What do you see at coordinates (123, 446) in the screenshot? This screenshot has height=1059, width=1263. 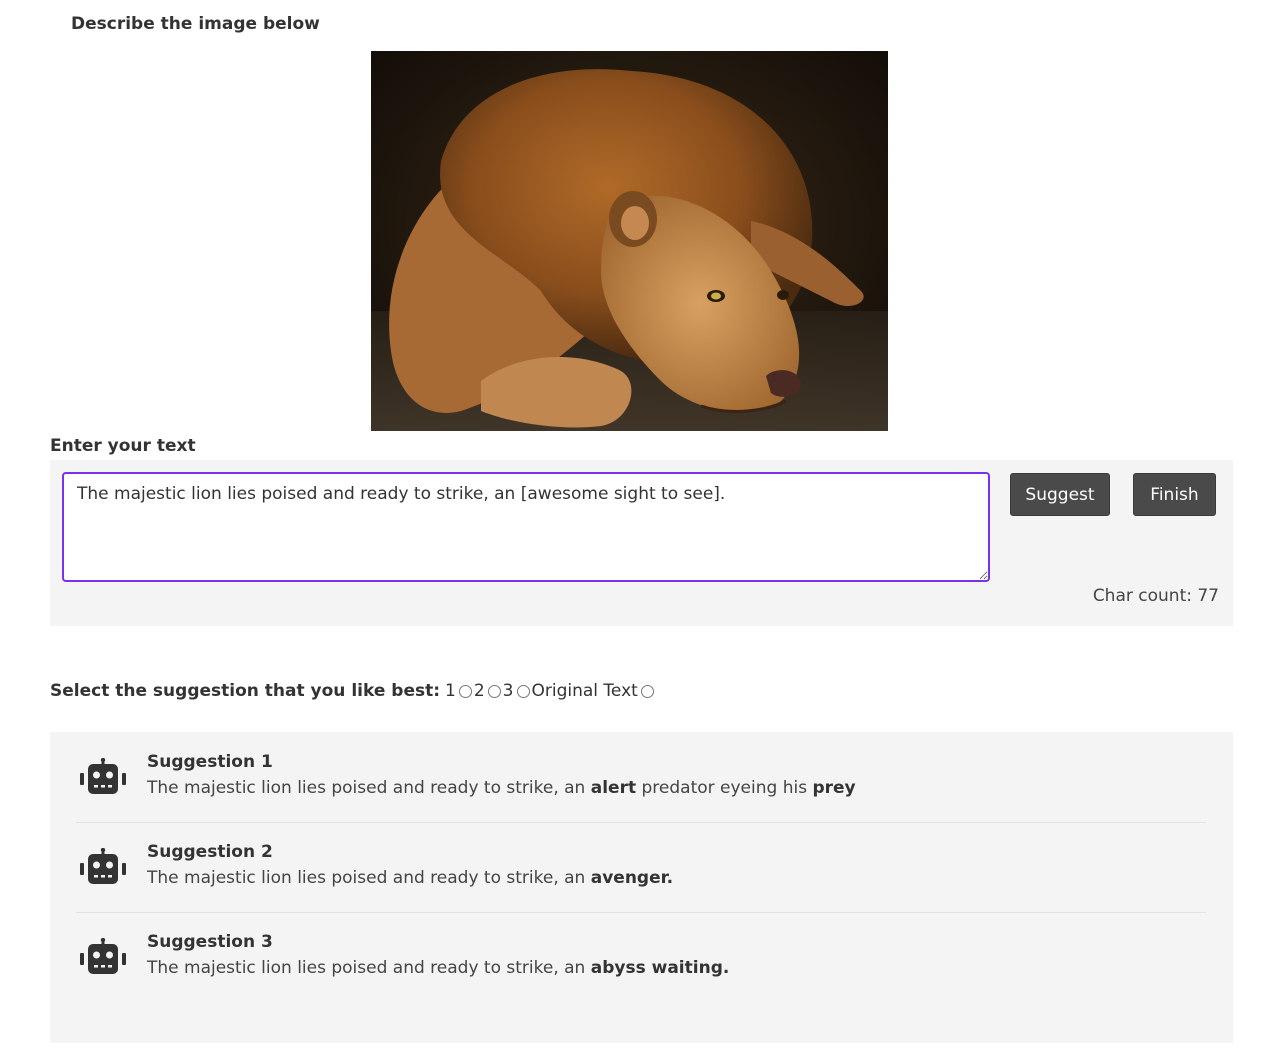 I see `enter-text-label: Enter your text` at bounding box center [123, 446].